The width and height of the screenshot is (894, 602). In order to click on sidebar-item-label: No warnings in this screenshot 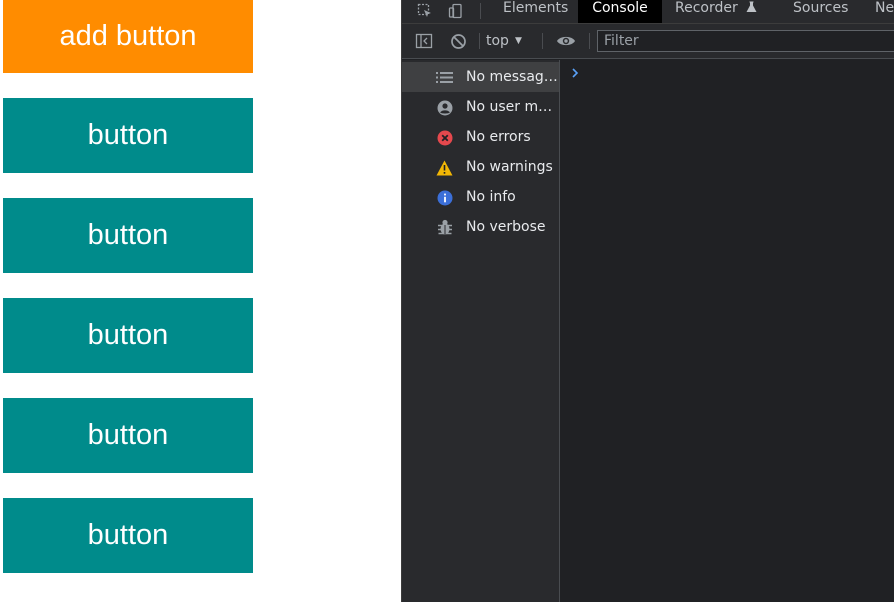, I will do `click(509, 167)`.